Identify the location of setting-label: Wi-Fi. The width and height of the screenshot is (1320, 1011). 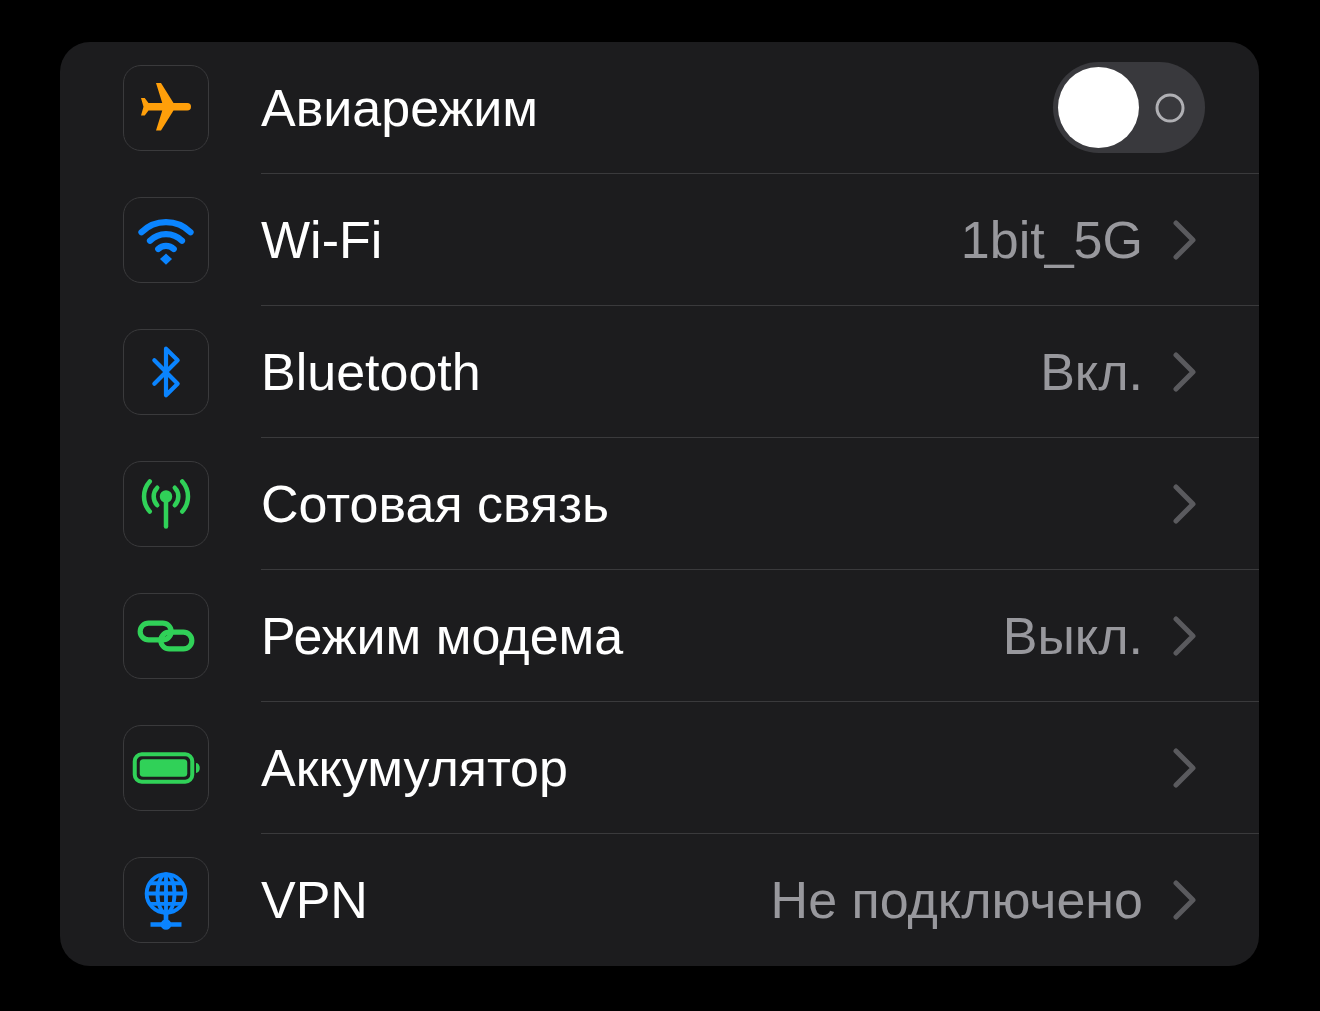
(322, 239).